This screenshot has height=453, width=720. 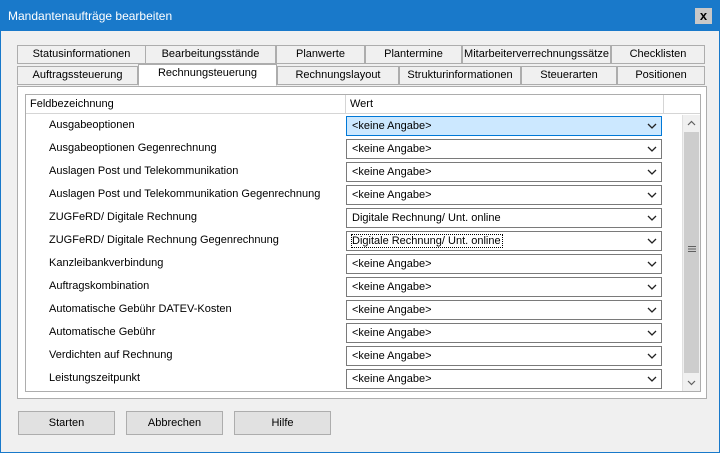 I want to click on field-label: ZUGFeRD/ Digitale Rechnung Gegenrechnung, so click(x=164, y=240).